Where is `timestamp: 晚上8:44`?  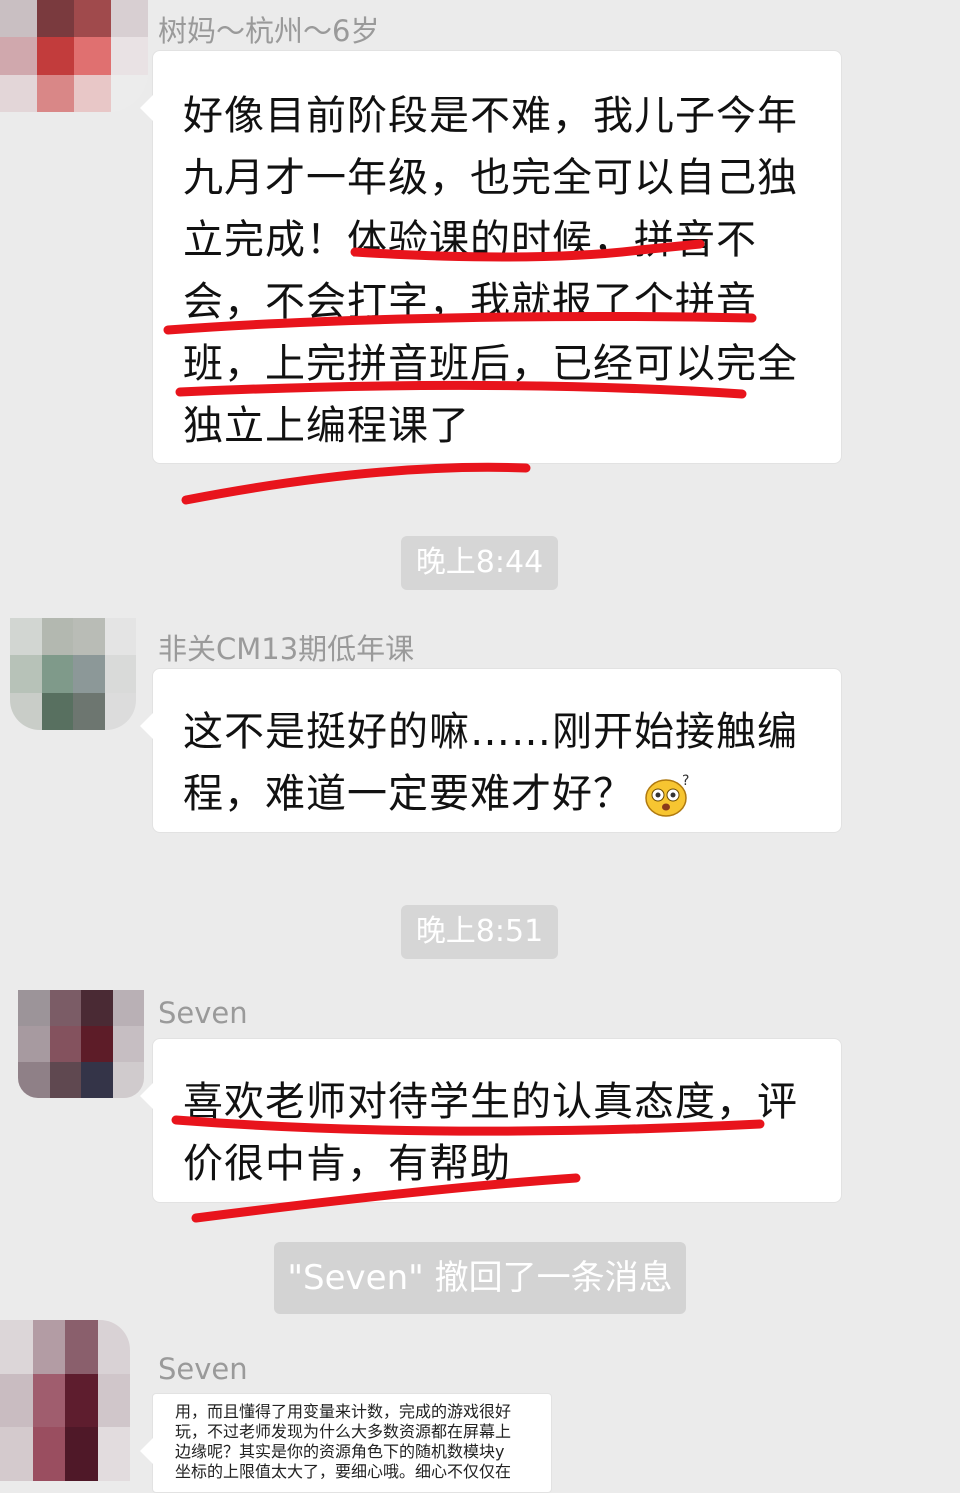
timestamp: 晚上8:44 is located at coordinates (479, 563).